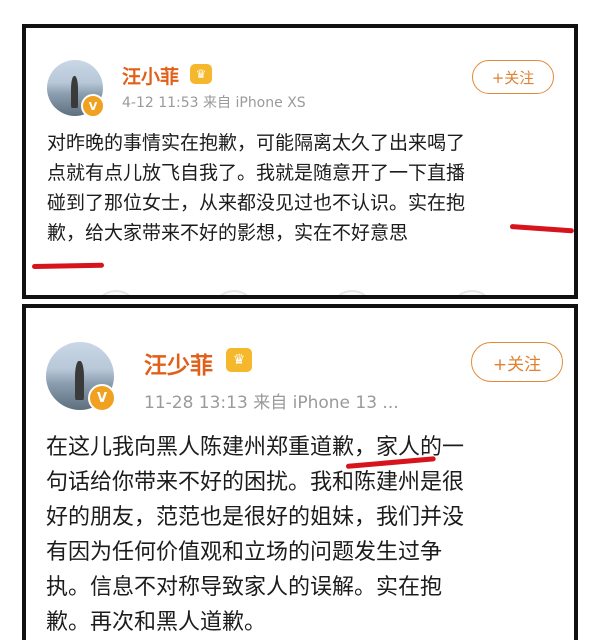  I want to click on post-line: 对昨晚的事情实在抱歉，可能隔离太久了出来喝了, so click(256, 143).